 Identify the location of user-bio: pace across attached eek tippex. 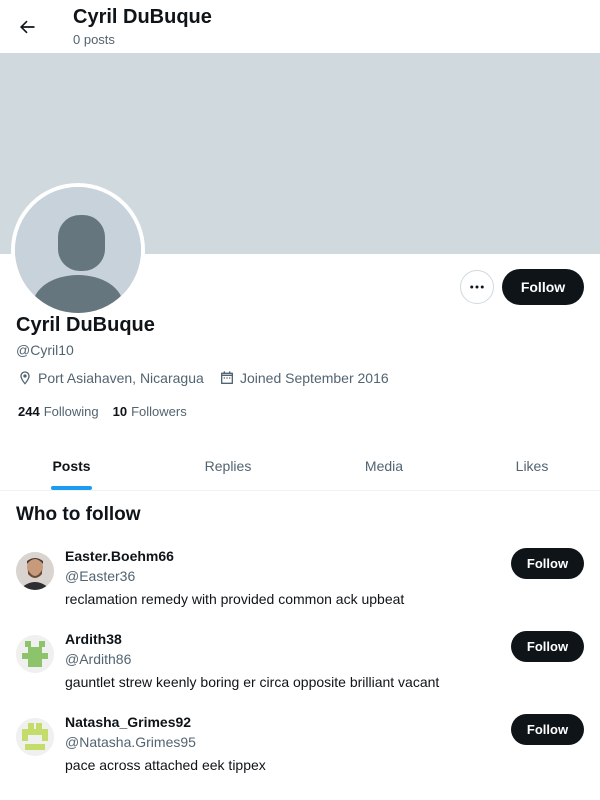
(165, 765).